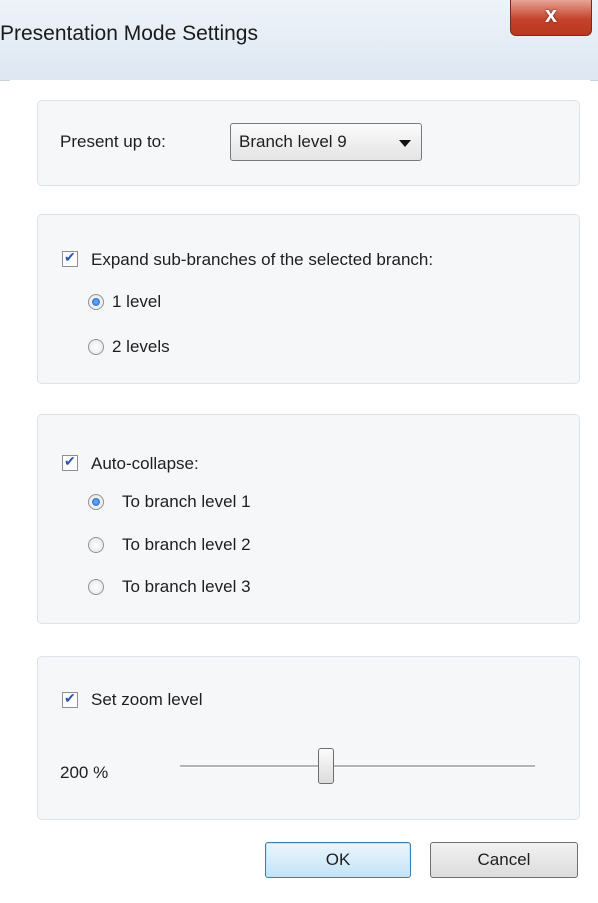  What do you see at coordinates (325, 766) in the screenshot?
I see `zoom-slider-thumb` at bounding box center [325, 766].